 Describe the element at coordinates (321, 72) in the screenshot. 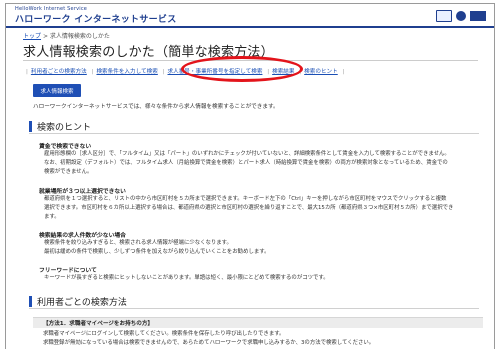

I see `nav-link-hints: 検索のヒント` at that location.